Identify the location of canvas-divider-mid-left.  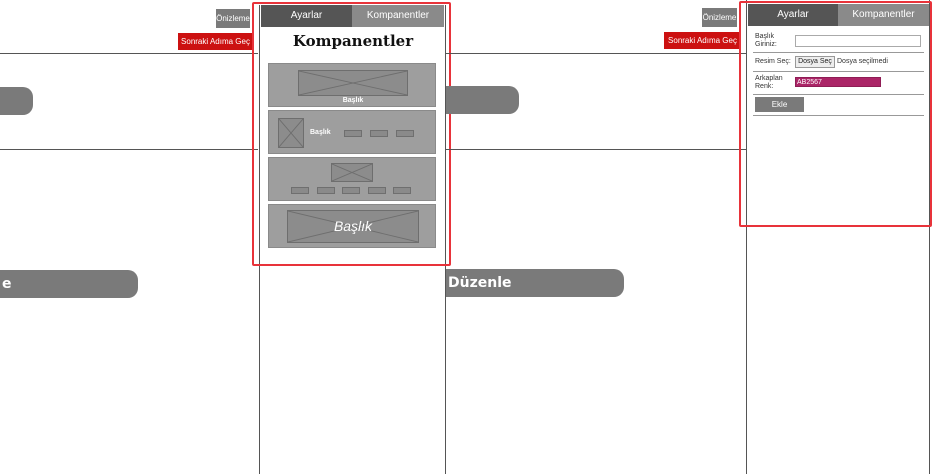
(129, 149).